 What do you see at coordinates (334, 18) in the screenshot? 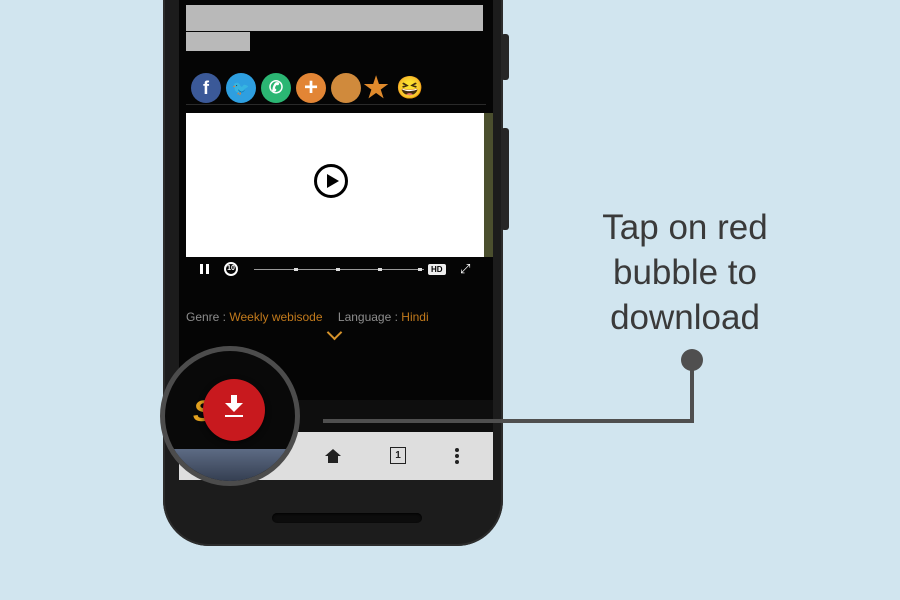
I see `title-placeholder` at bounding box center [334, 18].